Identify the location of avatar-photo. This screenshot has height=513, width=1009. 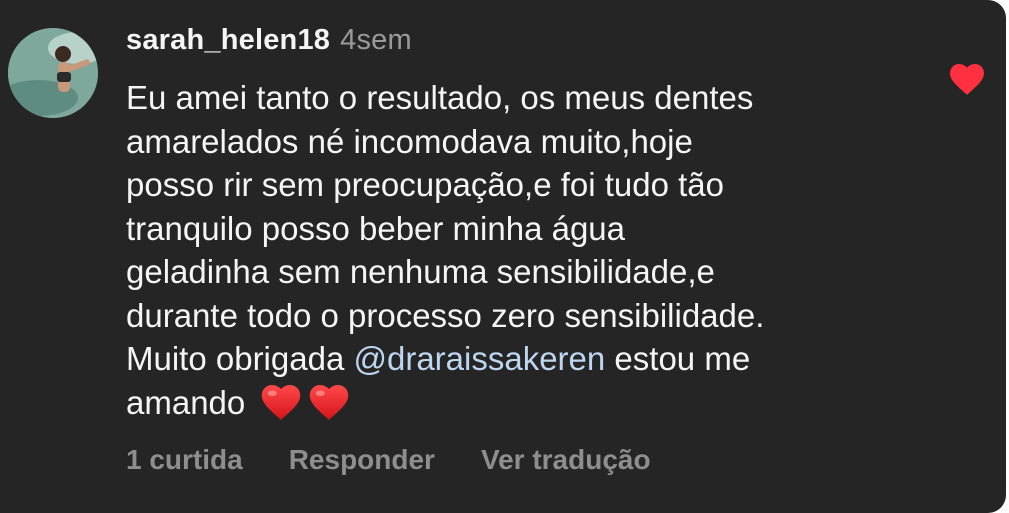
(53, 73).